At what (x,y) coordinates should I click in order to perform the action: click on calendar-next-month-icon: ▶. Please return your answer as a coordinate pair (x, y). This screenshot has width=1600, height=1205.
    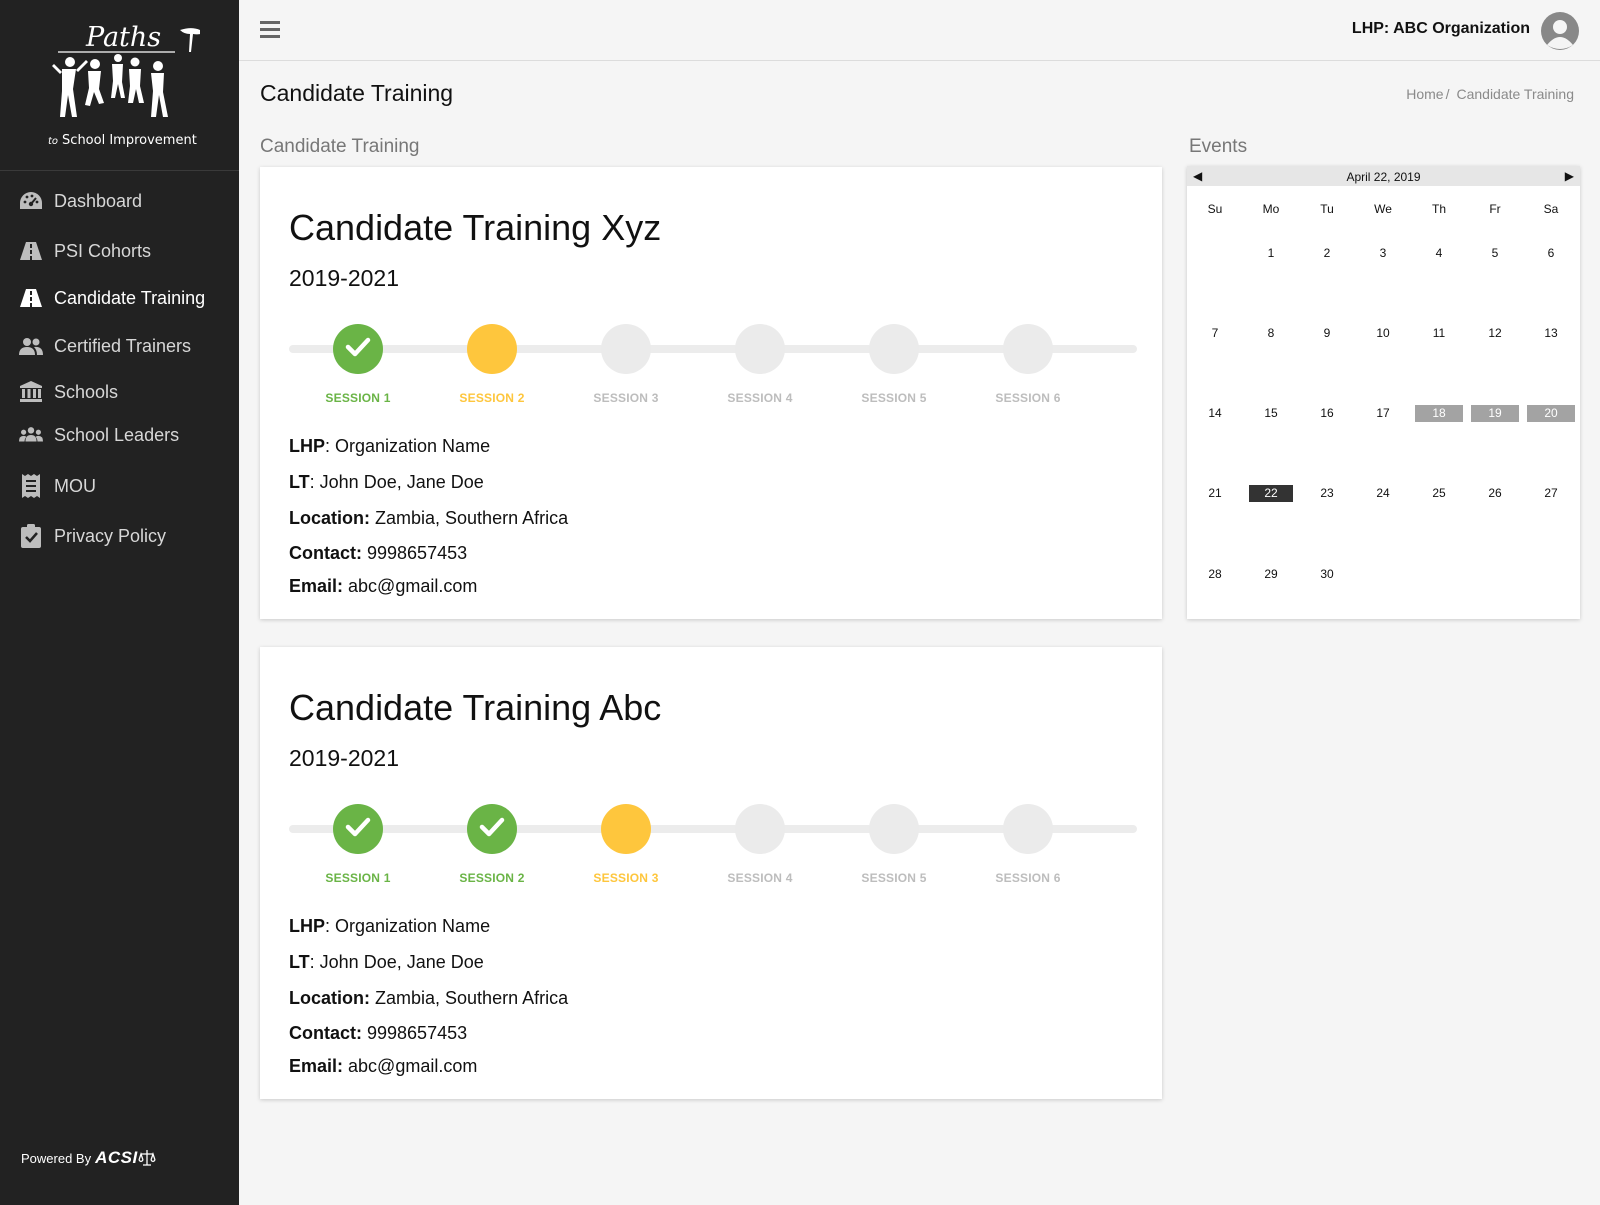
    Looking at the image, I should click on (1569, 176).